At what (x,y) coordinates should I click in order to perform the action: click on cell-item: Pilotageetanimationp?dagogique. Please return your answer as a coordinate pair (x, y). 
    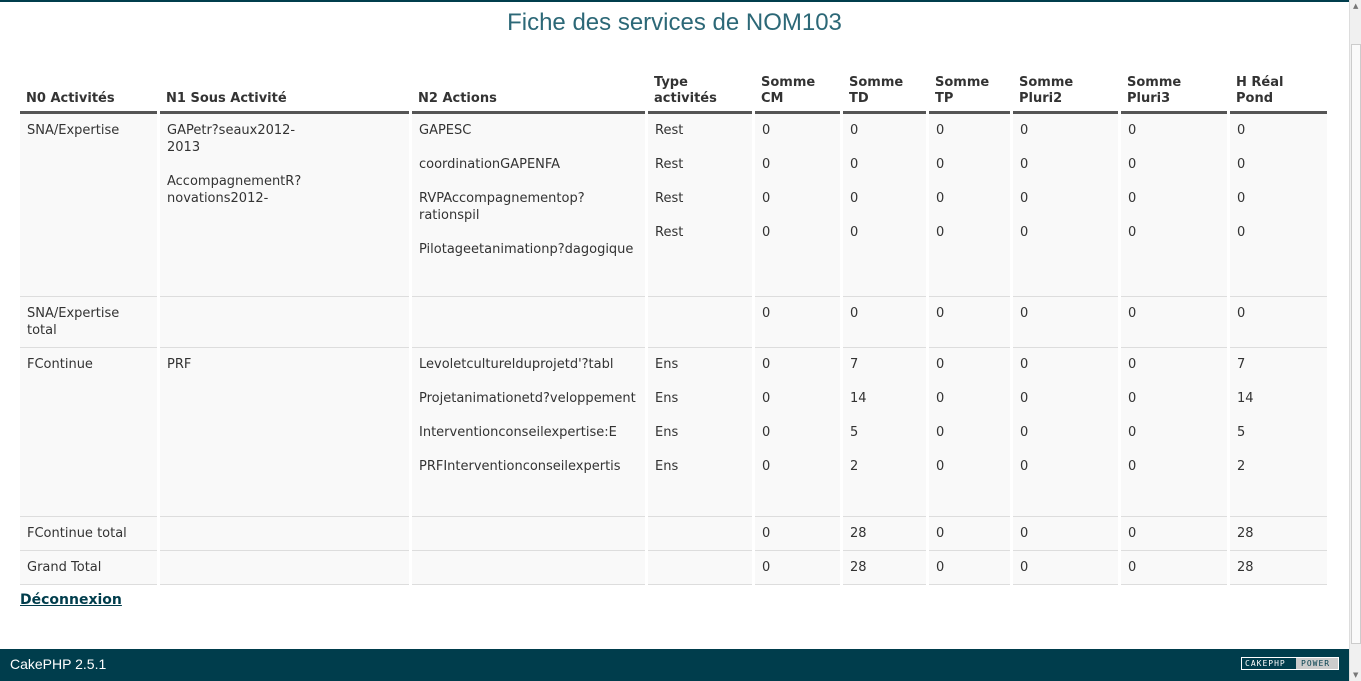
    Looking at the image, I should click on (526, 249).